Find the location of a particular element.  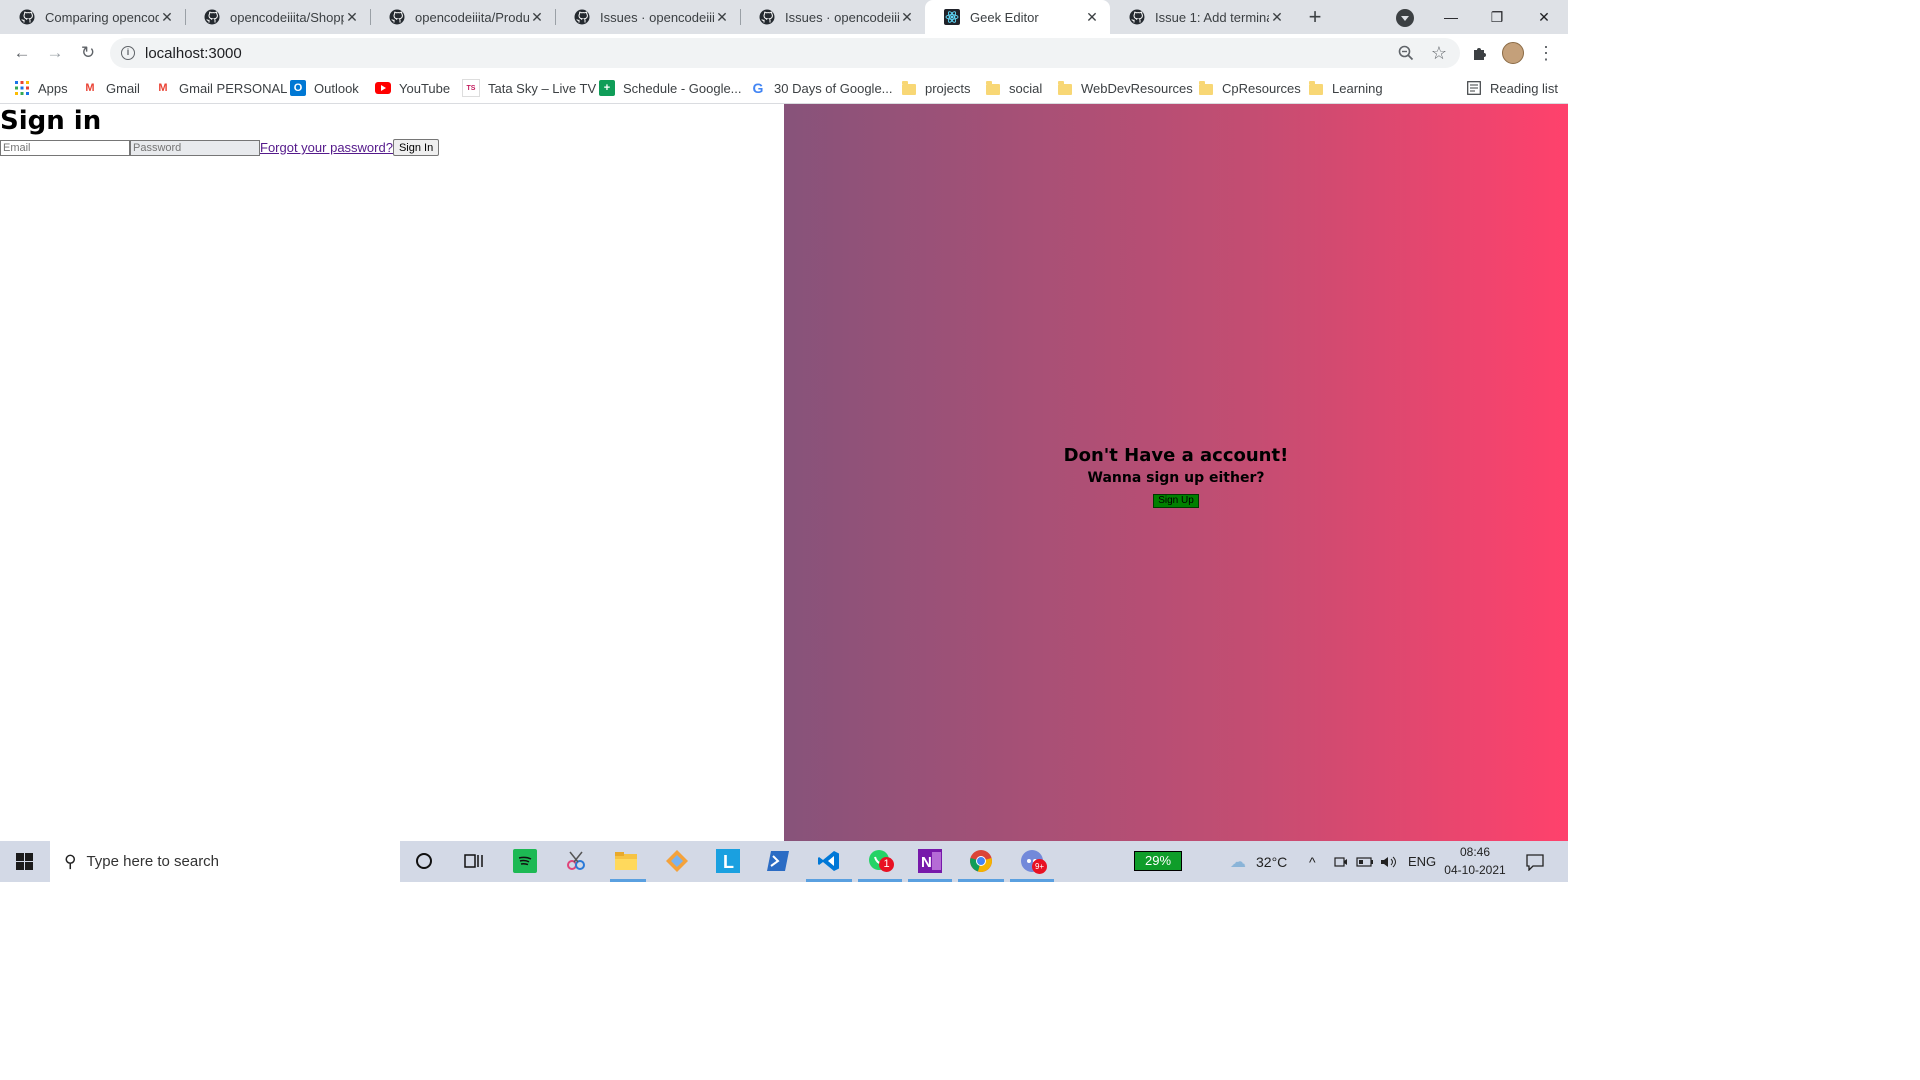

tab-6: Issue 1: Add terminal ✕ is located at coordinates (1202, 17).